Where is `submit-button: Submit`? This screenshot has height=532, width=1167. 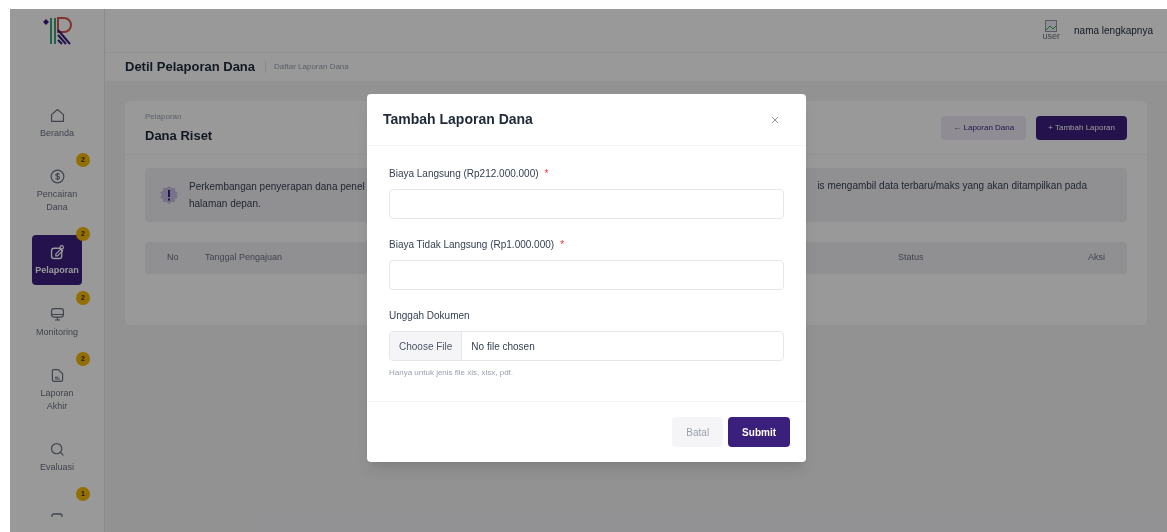
submit-button: Submit is located at coordinates (759, 432).